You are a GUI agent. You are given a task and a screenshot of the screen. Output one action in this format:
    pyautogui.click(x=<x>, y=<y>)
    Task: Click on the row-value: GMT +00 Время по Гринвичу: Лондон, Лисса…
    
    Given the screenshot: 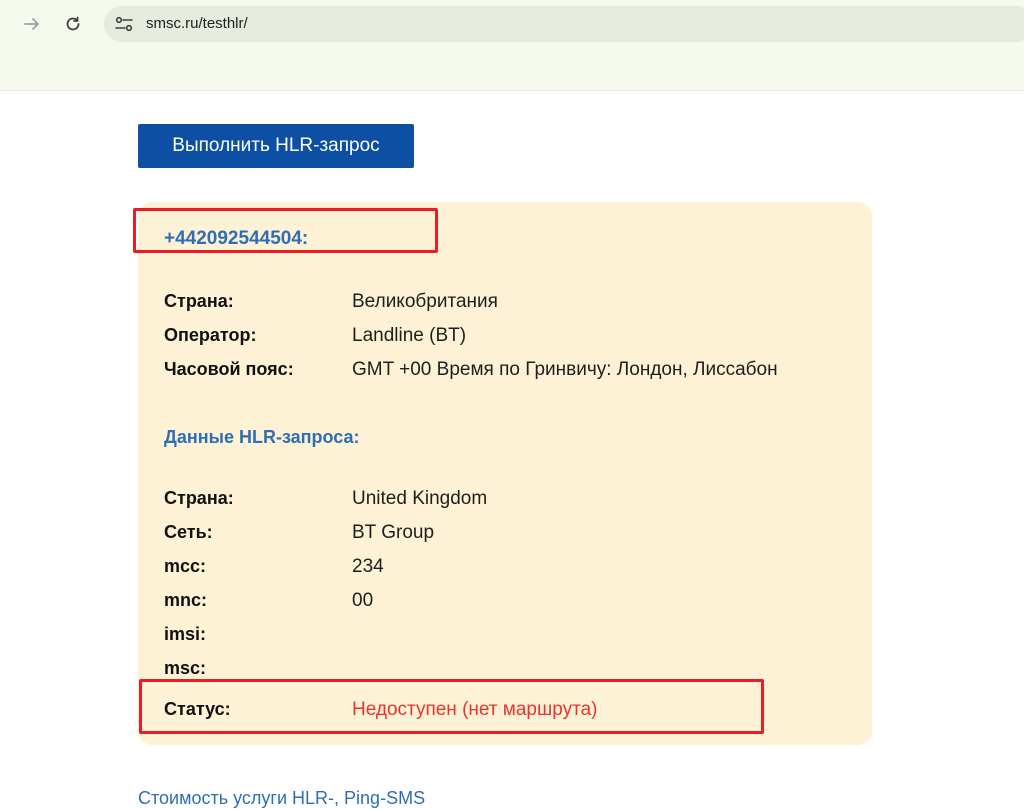 What is the action you would take?
    pyautogui.click(x=565, y=369)
    